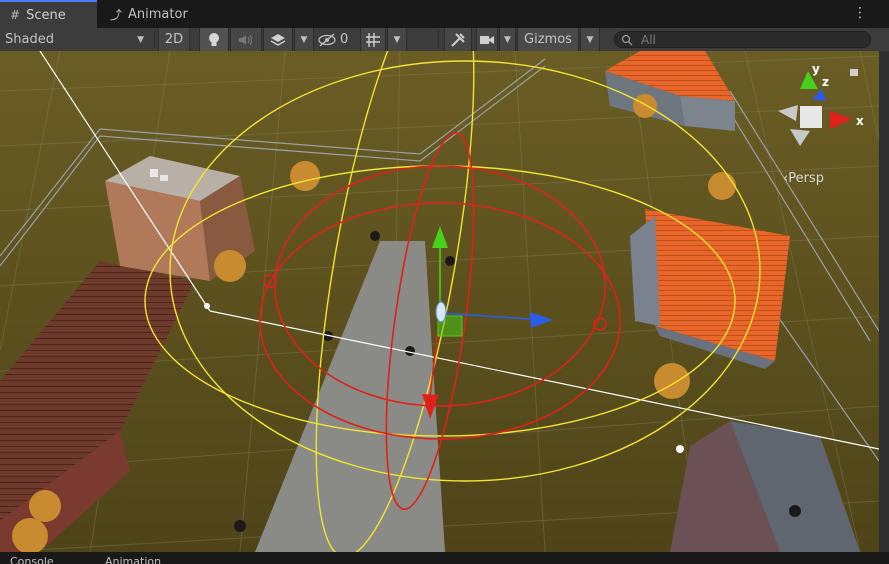 The height and width of the screenshot is (564, 889). Describe the element at coordinates (627, 39) in the screenshot. I see `search-icon` at that location.